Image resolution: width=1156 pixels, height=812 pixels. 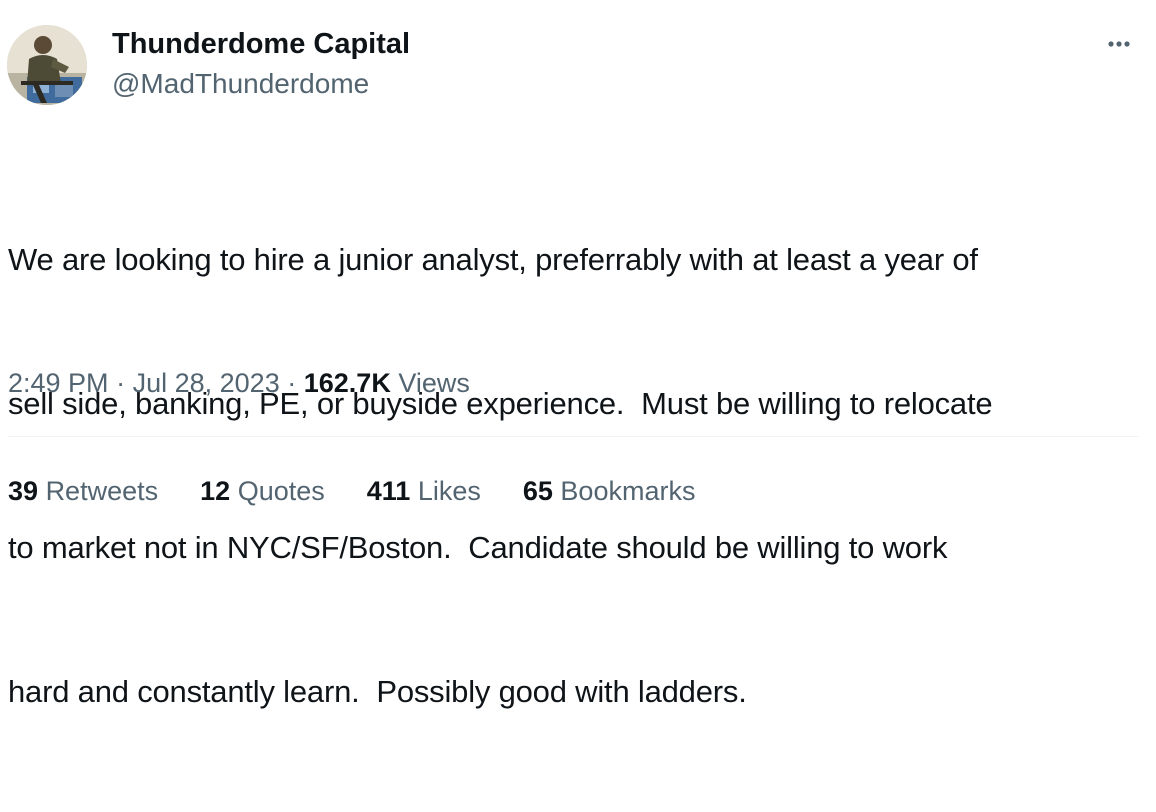 I want to click on retweets-count: 39, so click(x=23, y=491).